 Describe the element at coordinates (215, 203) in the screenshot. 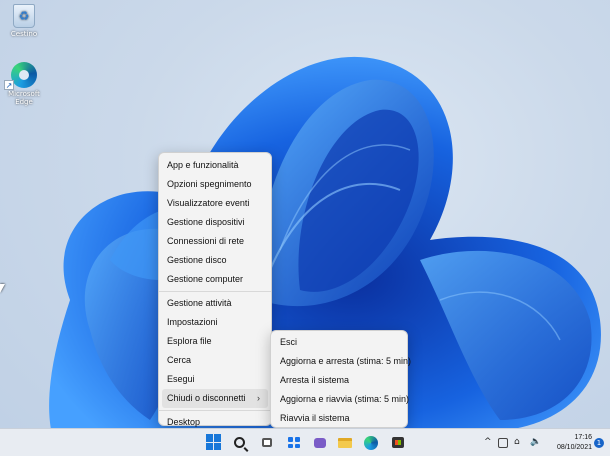

I see `menu-item-event-viewer: Visualizzatore eventi` at that location.